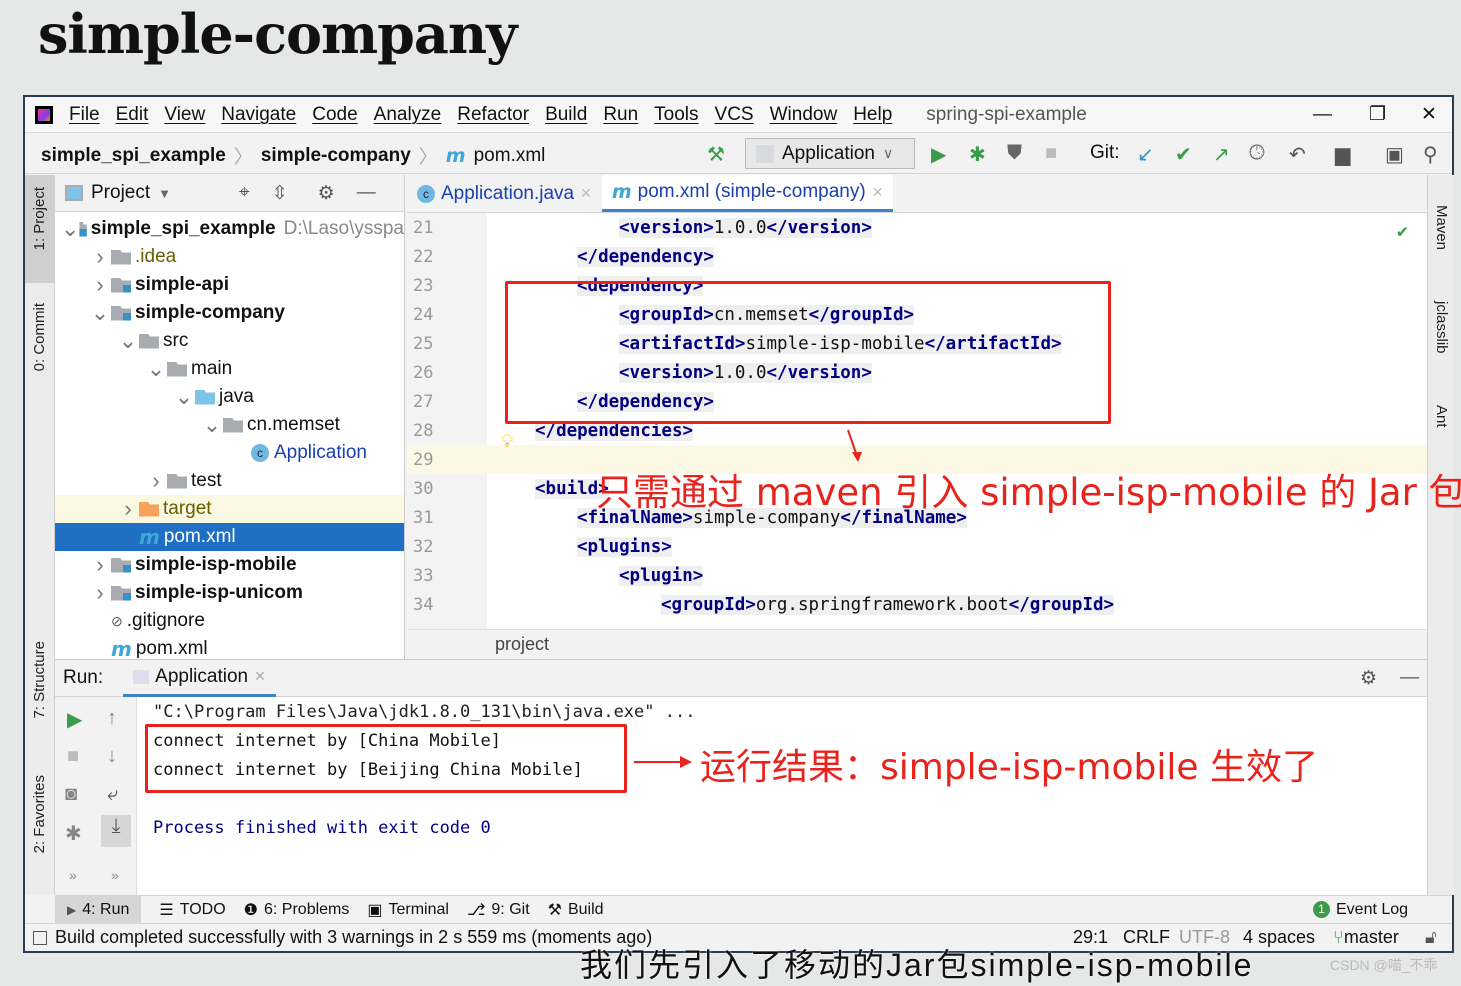 This screenshot has width=1461, height=986. What do you see at coordinates (229, 285) in the screenshot?
I see `tree-item-simple-api: › simple-api` at bounding box center [229, 285].